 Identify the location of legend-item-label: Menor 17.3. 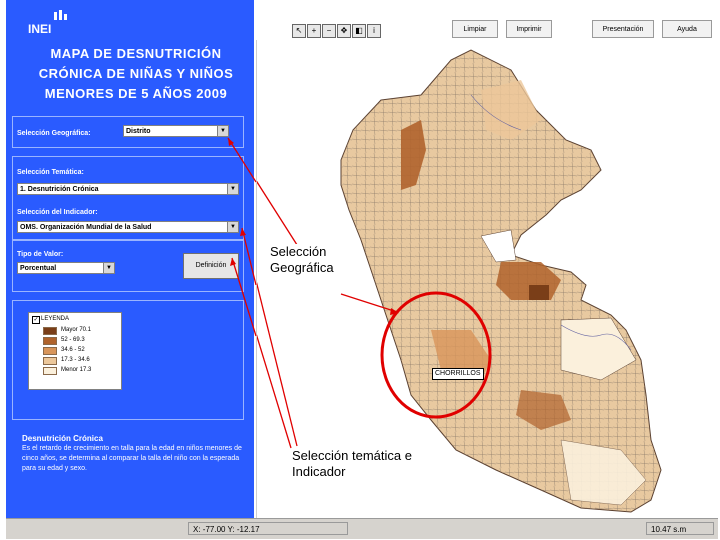
(76, 370).